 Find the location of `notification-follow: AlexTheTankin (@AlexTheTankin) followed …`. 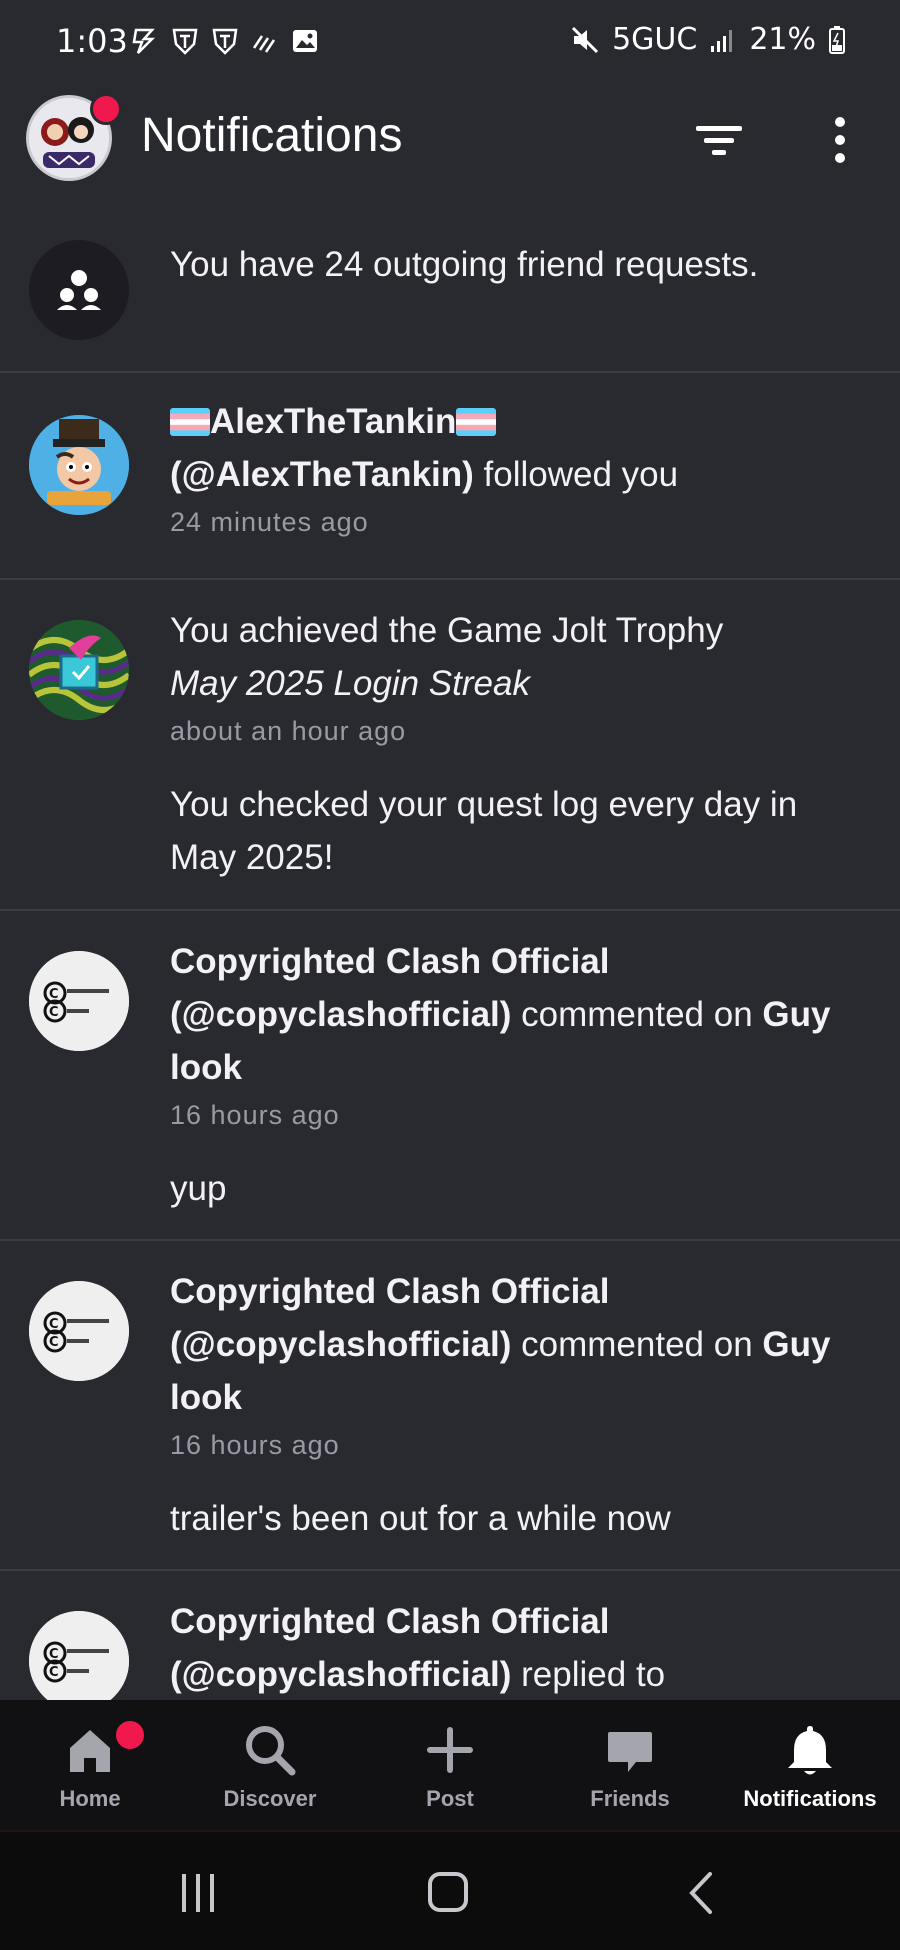

notification-follow: AlexTheTankin (@AlexTheTankin) followed … is located at coordinates (450, 476).